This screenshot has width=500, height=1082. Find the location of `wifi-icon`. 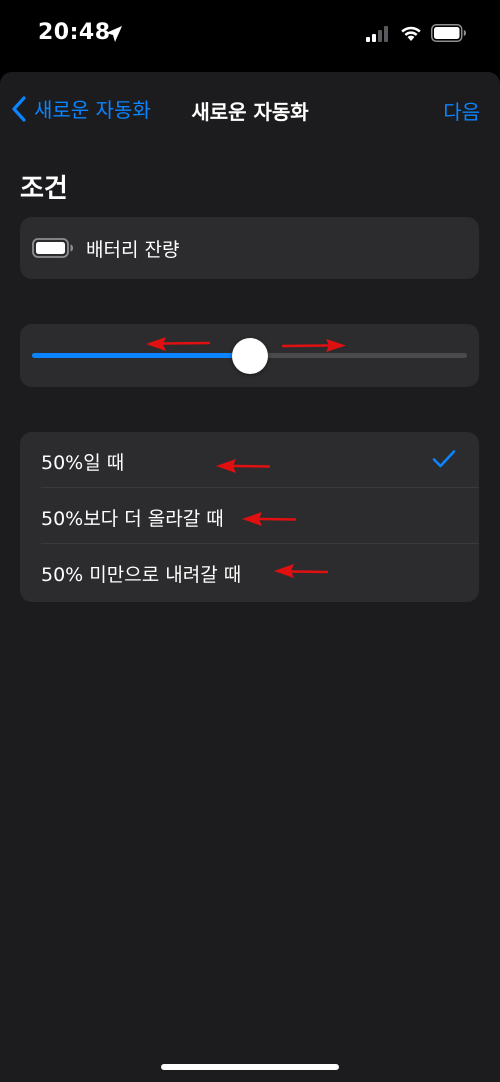

wifi-icon is located at coordinates (411, 33).